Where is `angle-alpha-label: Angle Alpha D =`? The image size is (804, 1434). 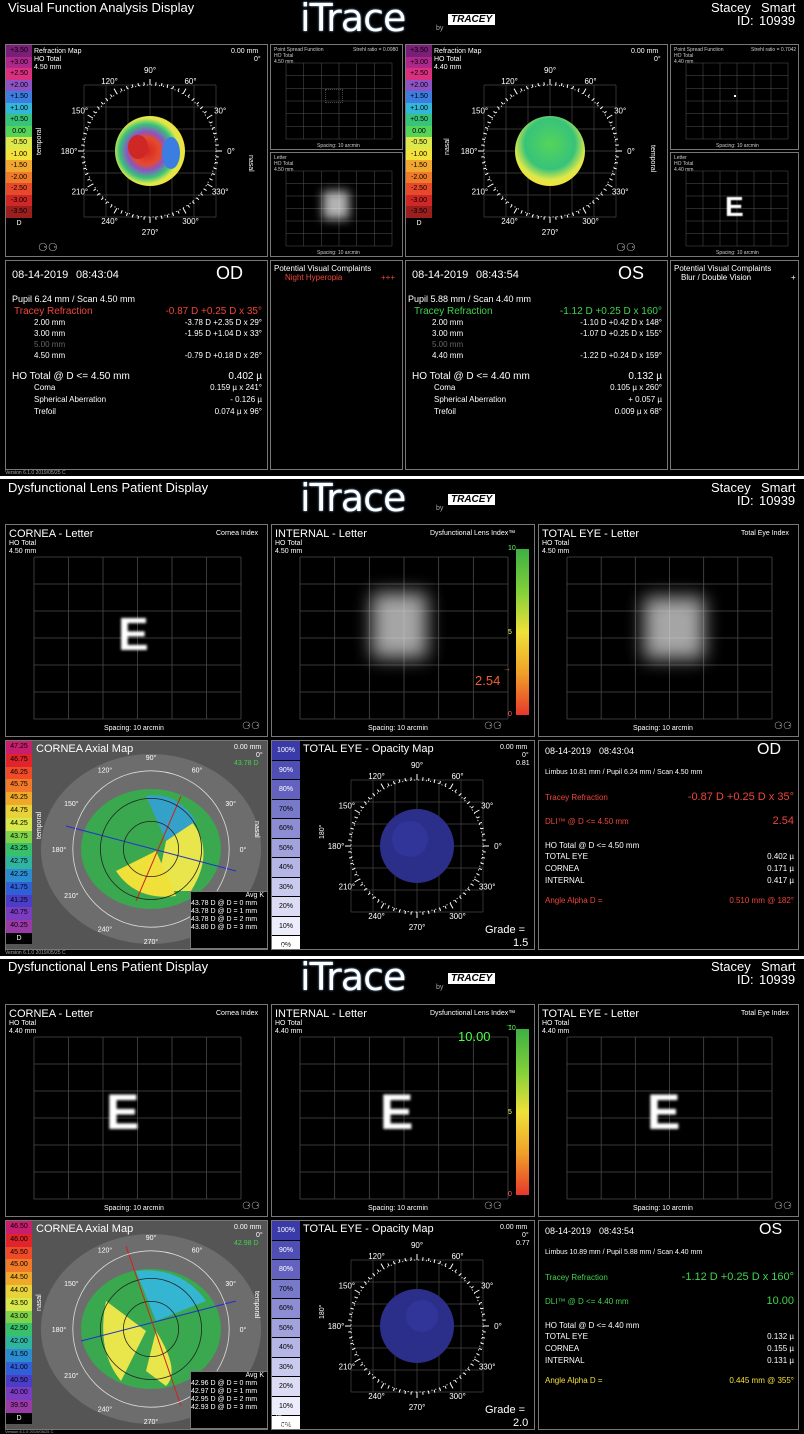 angle-alpha-label: Angle Alpha D = is located at coordinates (574, 900).